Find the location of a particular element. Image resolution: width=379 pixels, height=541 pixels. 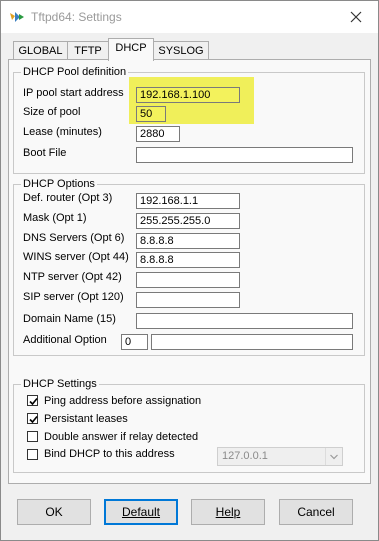

tab-label: GLOBAL is located at coordinates (40, 51).